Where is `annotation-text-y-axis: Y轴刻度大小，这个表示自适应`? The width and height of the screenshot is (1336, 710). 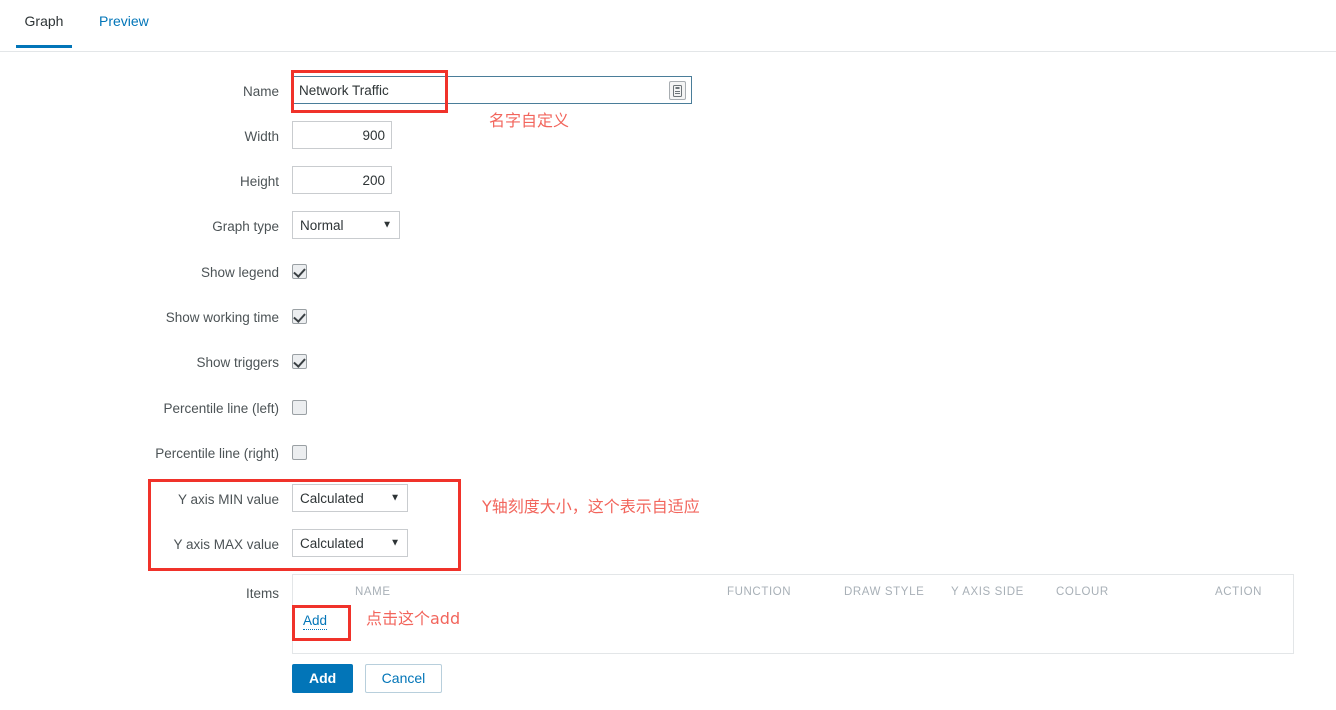
annotation-text-y-axis: Y轴刻度大小，这个表示自适应 is located at coordinates (591, 506).